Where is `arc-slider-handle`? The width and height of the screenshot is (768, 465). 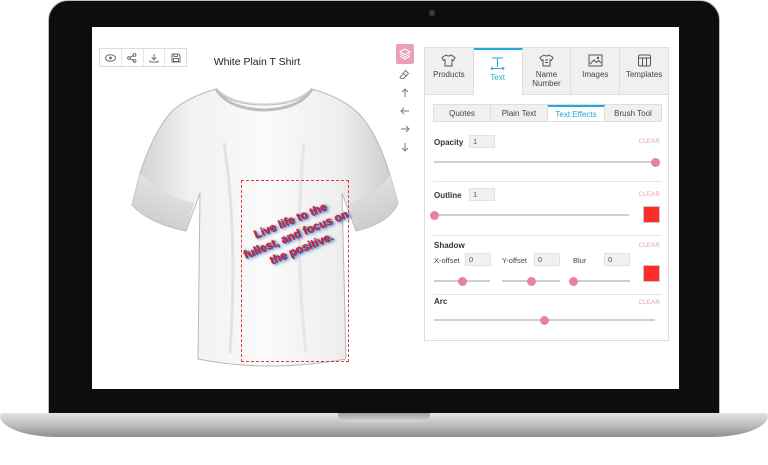
arc-slider-handle is located at coordinates (544, 320).